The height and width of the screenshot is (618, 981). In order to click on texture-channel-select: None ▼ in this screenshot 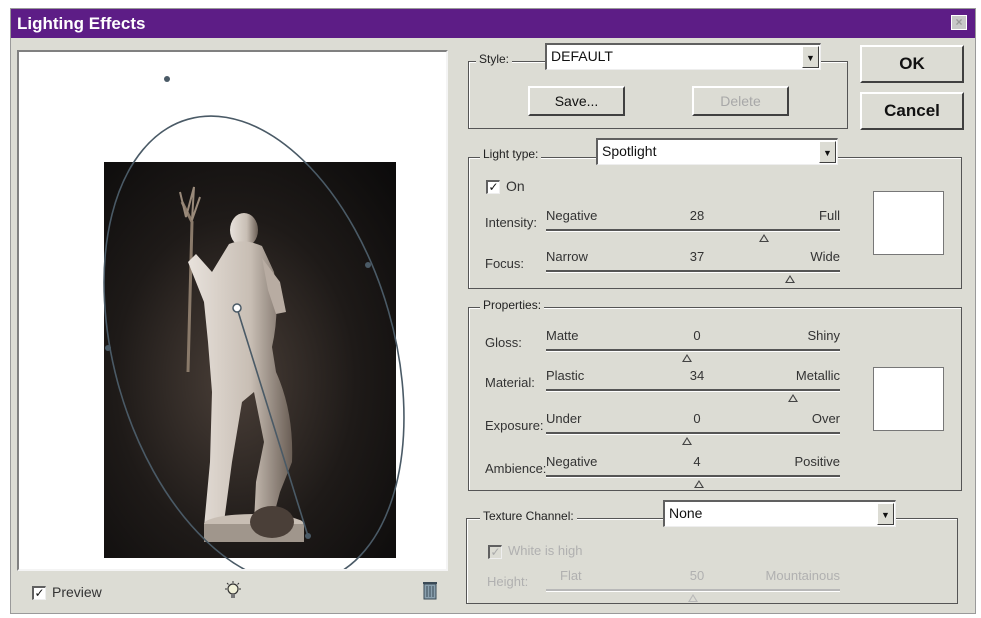, I will do `click(779, 513)`.